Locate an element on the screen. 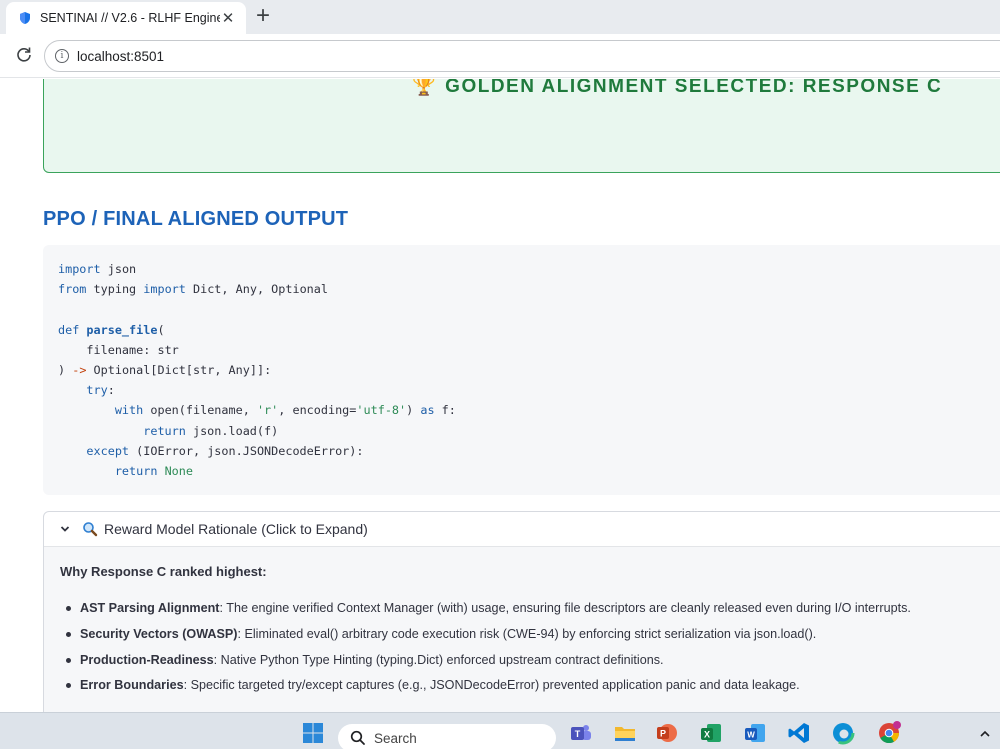  site-info-icon: i is located at coordinates (62, 56).